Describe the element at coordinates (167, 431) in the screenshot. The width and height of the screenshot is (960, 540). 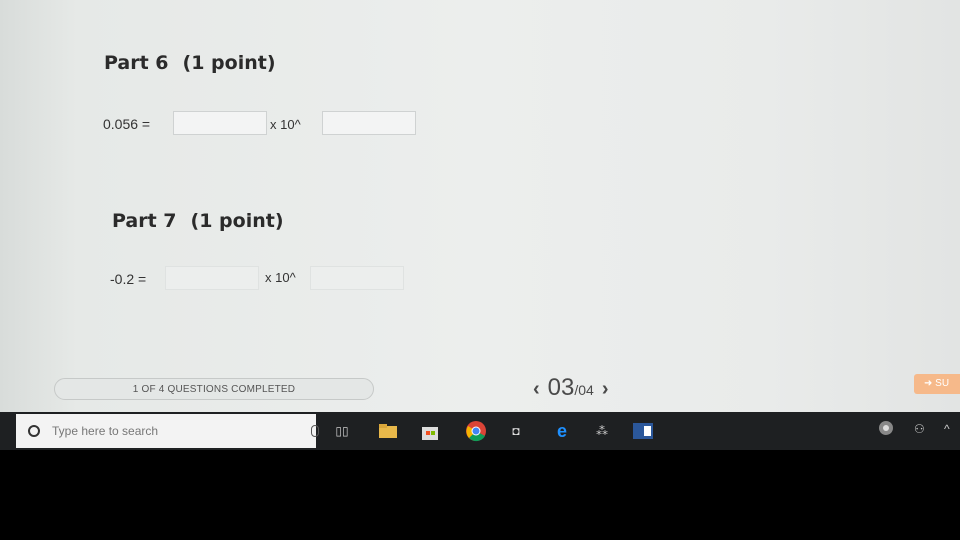
I see `taskbar-search: Type here to search` at that location.